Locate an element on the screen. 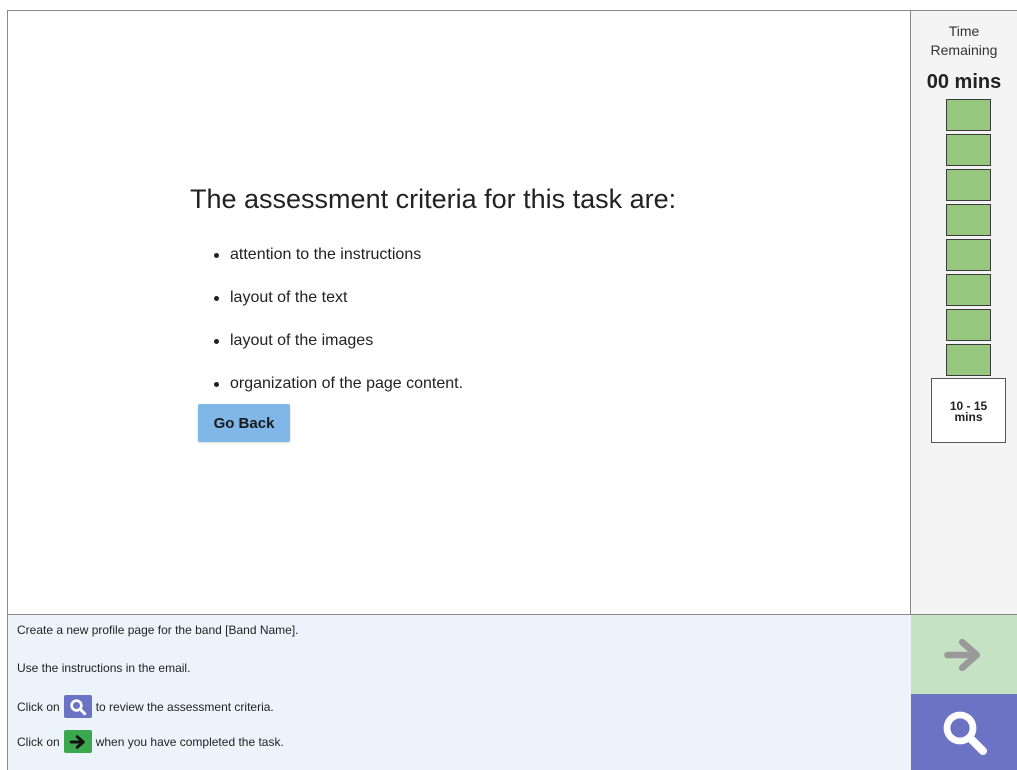  timer-sidebar: Time Remaining 00 mins 10 - 15 mins is located at coordinates (964, 312).